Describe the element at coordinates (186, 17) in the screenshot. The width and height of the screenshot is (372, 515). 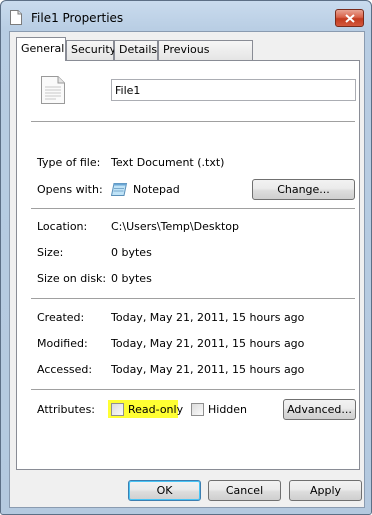
I see `title-bar: File1 Properties` at that location.